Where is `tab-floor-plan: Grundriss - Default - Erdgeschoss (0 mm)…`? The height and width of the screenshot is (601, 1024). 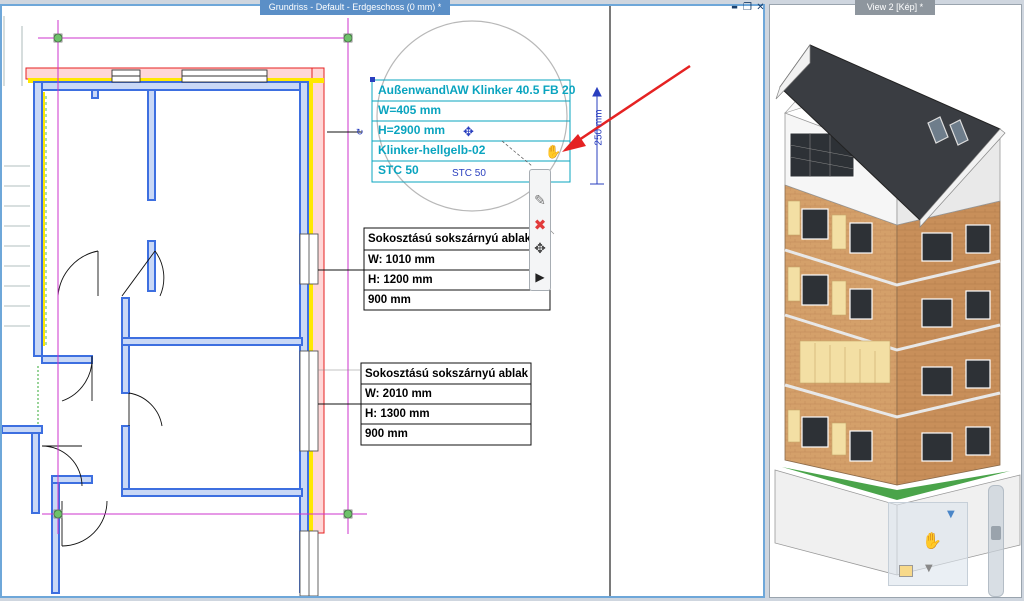
tab-floor-plan: Grundriss - Default - Erdgeschoss (0 mm)… is located at coordinates (355, 7).